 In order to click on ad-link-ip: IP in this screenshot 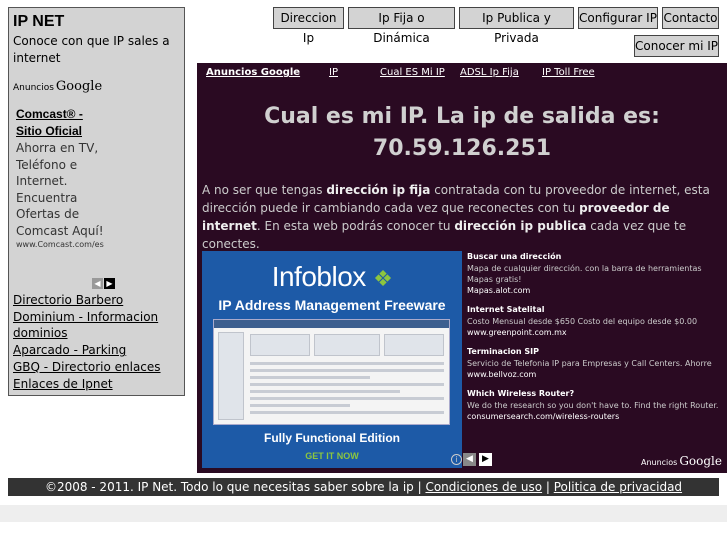, I will do `click(333, 72)`.